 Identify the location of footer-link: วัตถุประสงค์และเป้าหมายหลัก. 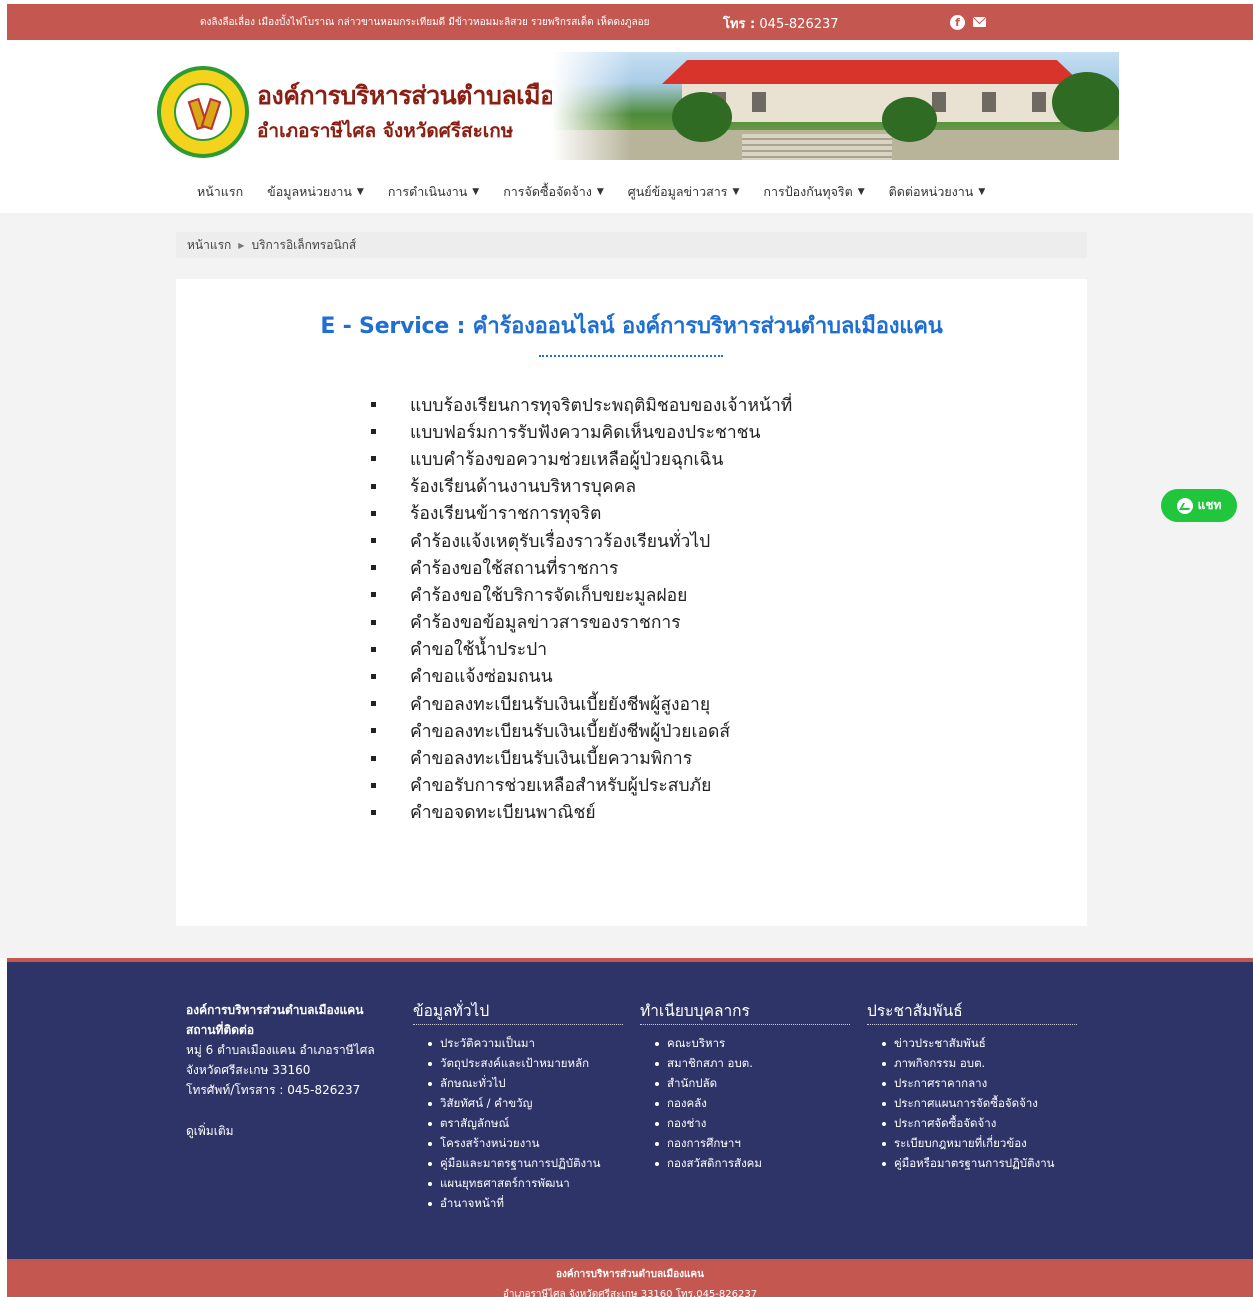
(514, 1064).